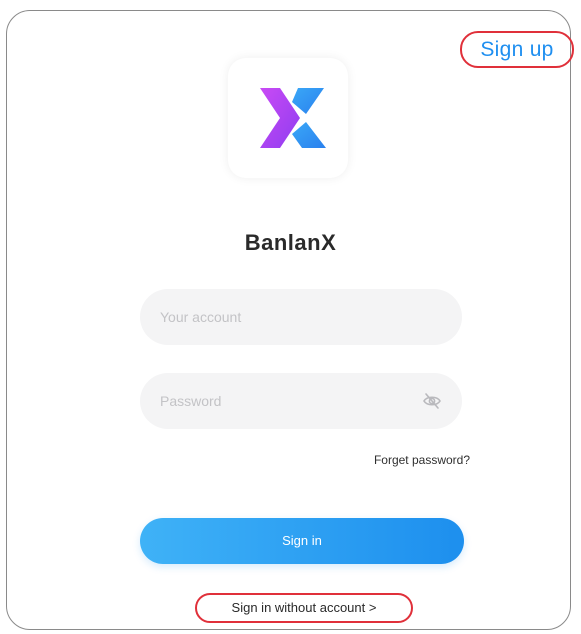 The height and width of the screenshot is (634, 581). Describe the element at coordinates (517, 49) in the screenshot. I see `sign-up-link: Sign up` at that location.